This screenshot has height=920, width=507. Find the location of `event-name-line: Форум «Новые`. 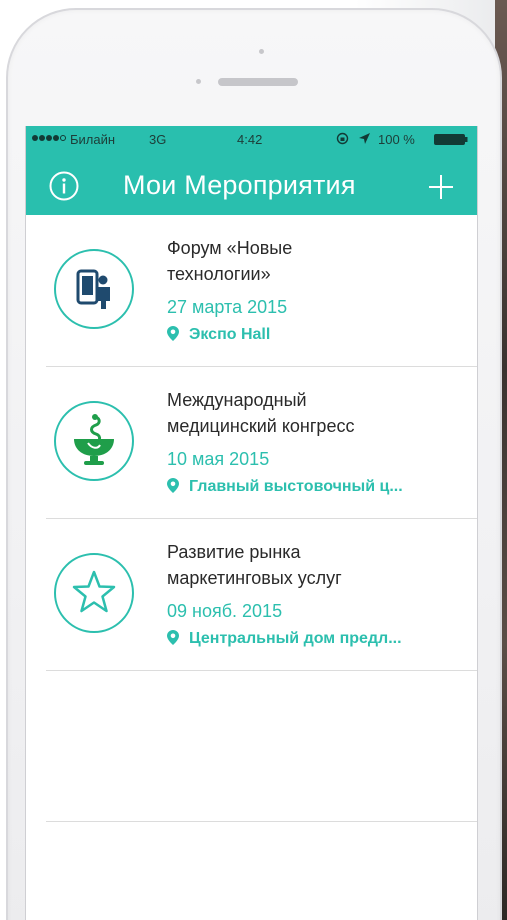

event-name-line: Форум «Новые is located at coordinates (230, 248).